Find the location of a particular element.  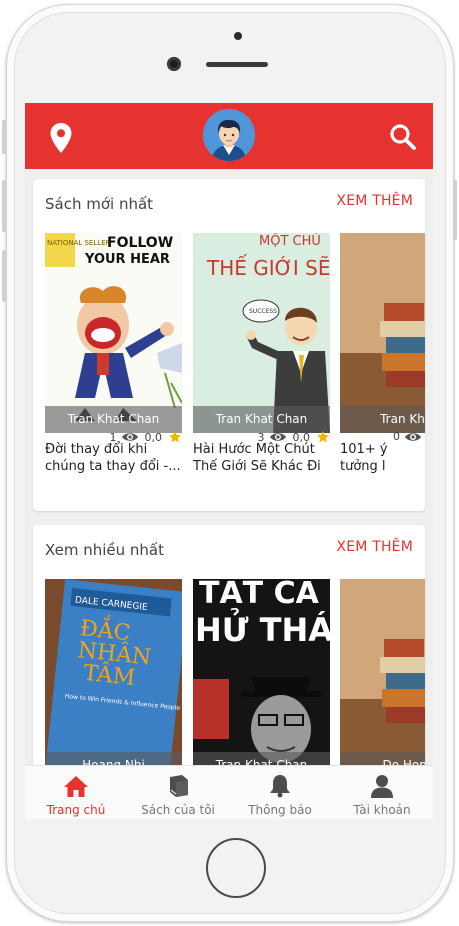

volume-up-button is located at coordinates (4, 206).